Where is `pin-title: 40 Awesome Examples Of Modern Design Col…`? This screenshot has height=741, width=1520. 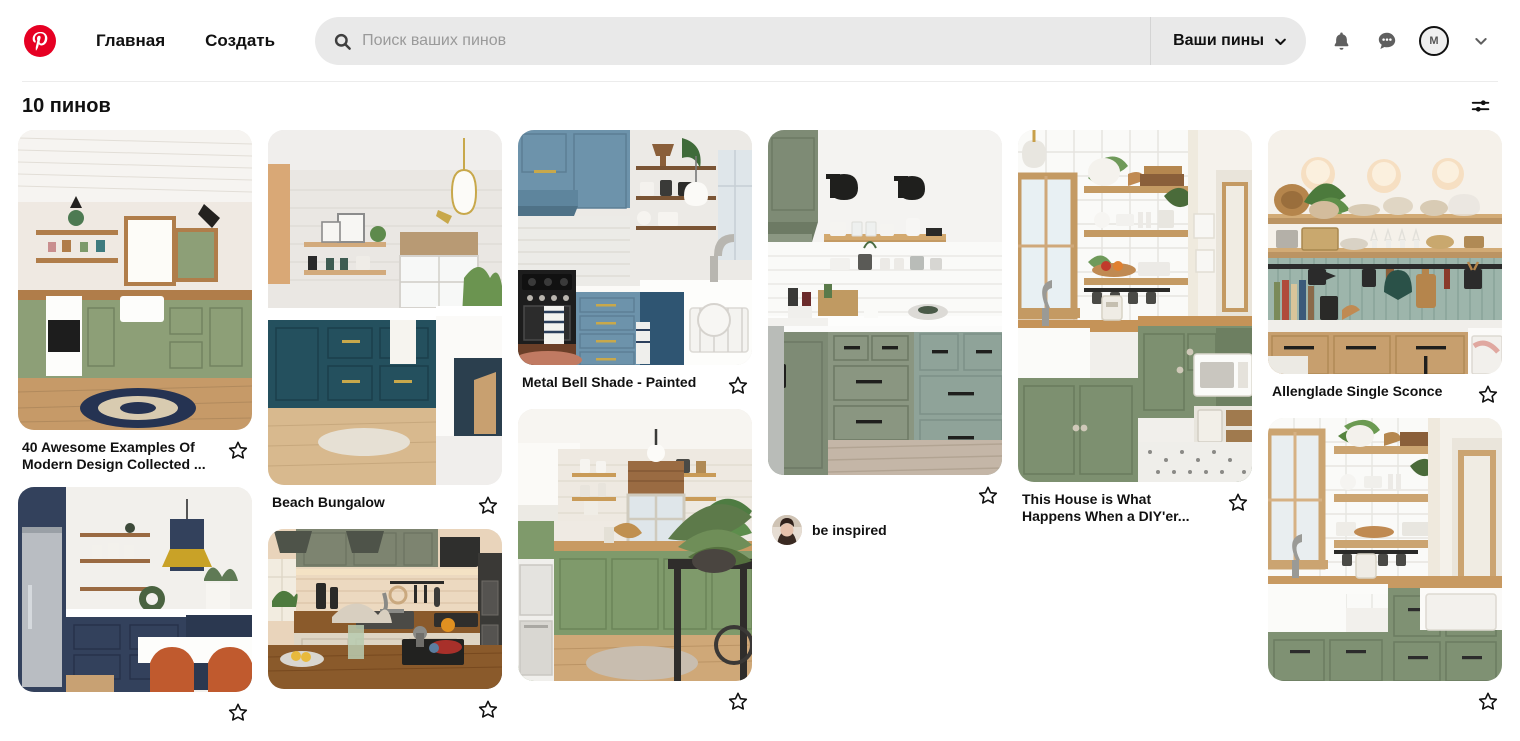 pin-title: 40 Awesome Examples Of Modern Design Col… is located at coordinates (114, 455).